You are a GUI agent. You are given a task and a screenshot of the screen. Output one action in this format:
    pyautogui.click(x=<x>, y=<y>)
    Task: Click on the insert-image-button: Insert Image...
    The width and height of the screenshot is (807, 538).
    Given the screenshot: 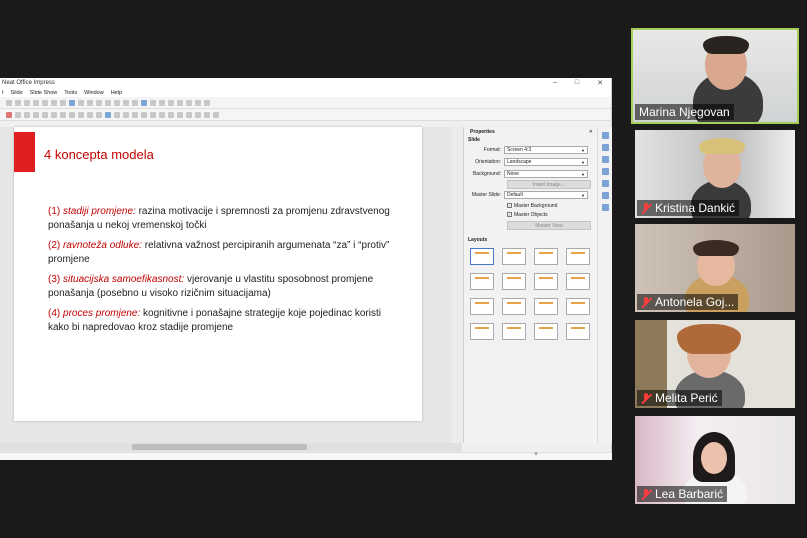 What is the action you would take?
    pyautogui.click(x=549, y=184)
    